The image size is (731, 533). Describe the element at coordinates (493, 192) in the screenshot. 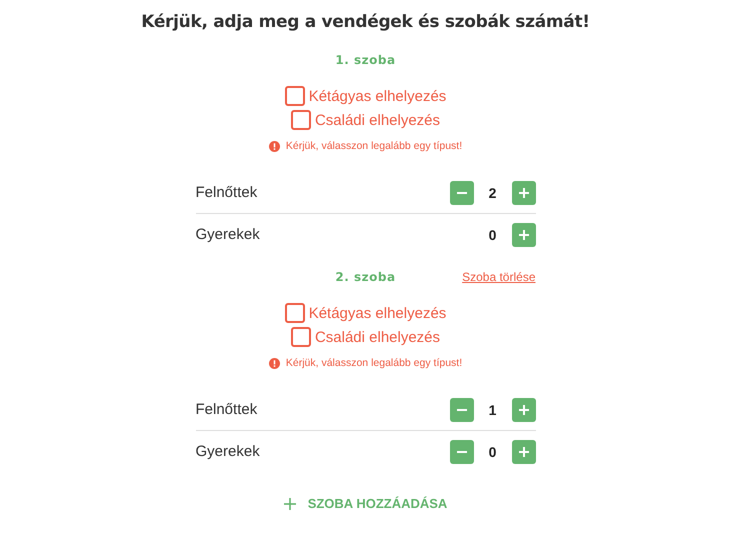

I see `counter-value: 2` at that location.